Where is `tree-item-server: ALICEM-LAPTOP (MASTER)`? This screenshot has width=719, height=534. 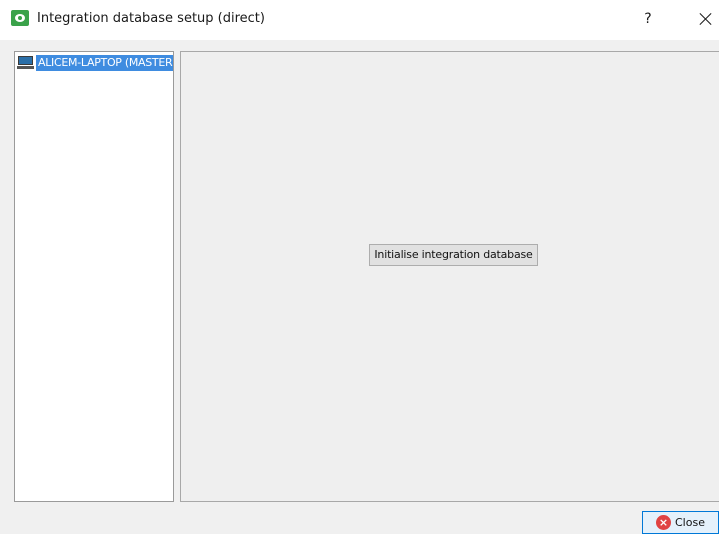 tree-item-server: ALICEM-LAPTOP (MASTER) is located at coordinates (95, 63).